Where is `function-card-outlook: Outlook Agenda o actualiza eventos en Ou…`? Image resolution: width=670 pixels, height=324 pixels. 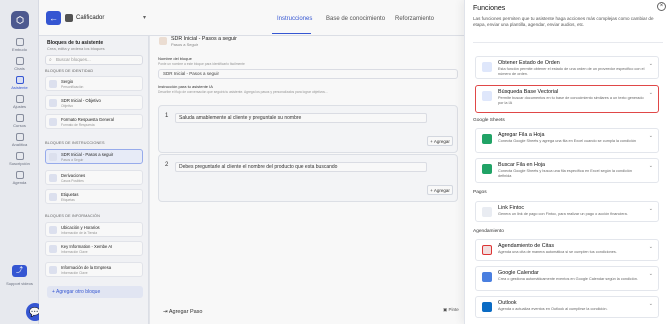
function-card-outlook: Outlook Agenda o actualiza eventos en Ou… is located at coordinates (567, 307).